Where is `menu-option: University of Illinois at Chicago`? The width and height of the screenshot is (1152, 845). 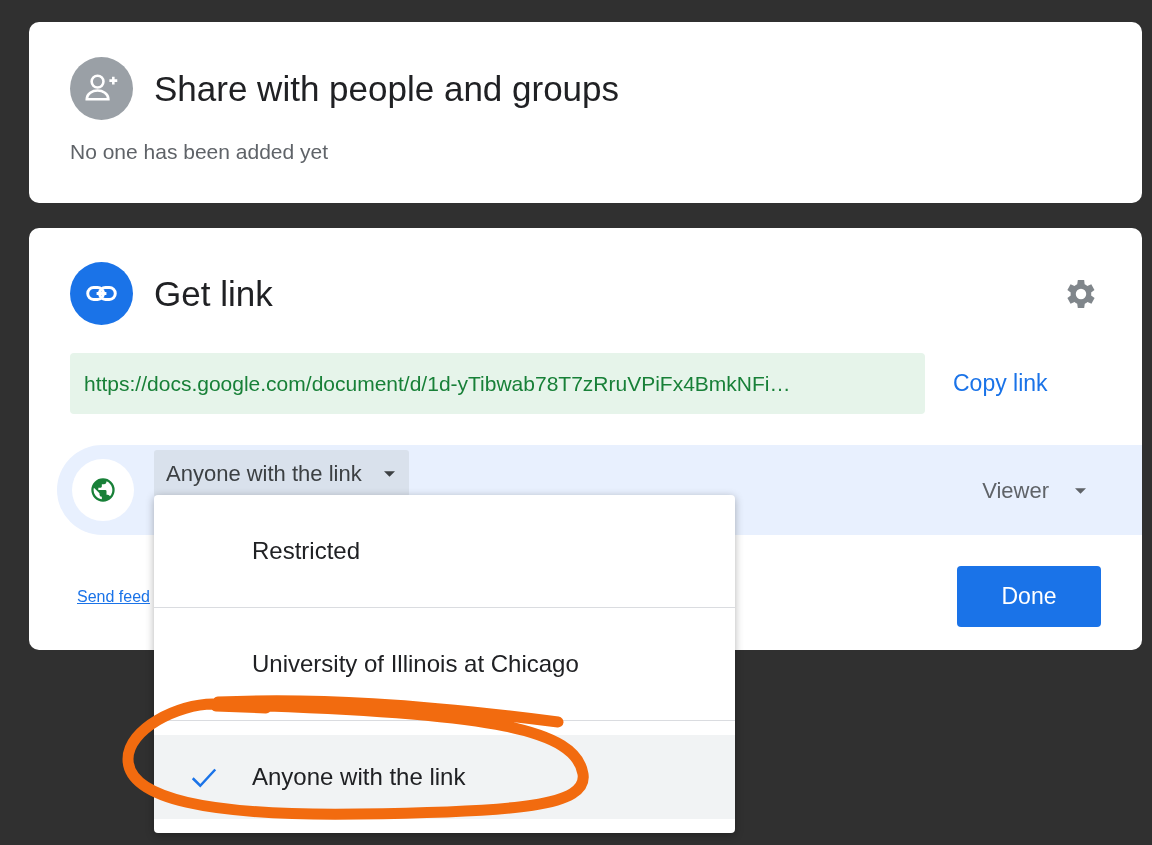 menu-option: University of Illinois at Chicago is located at coordinates (444, 664).